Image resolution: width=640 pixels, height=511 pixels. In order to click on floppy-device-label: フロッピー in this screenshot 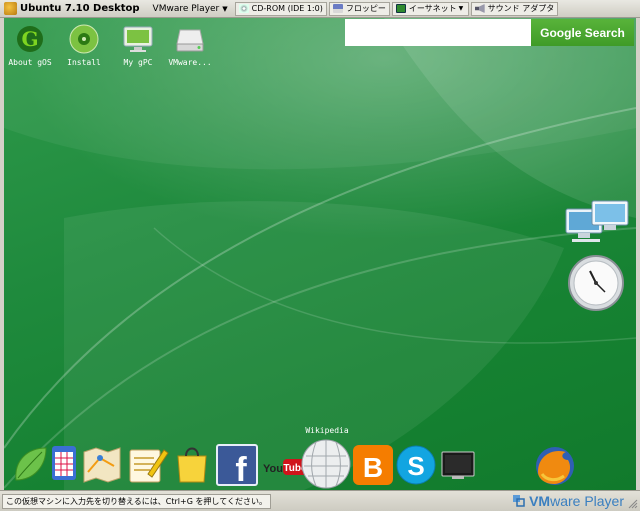, I will do `click(365, 8)`.